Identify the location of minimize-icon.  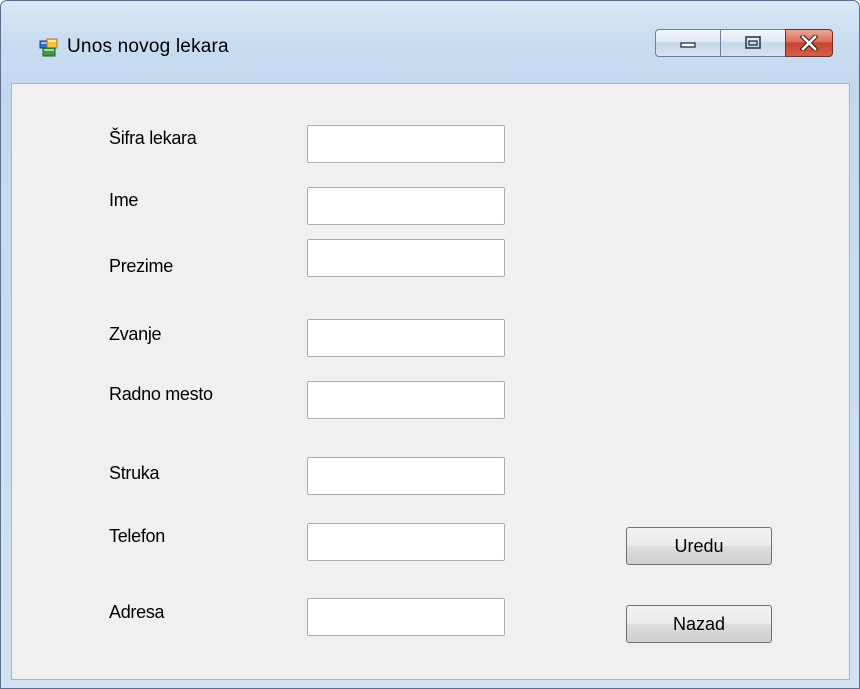
(688, 45).